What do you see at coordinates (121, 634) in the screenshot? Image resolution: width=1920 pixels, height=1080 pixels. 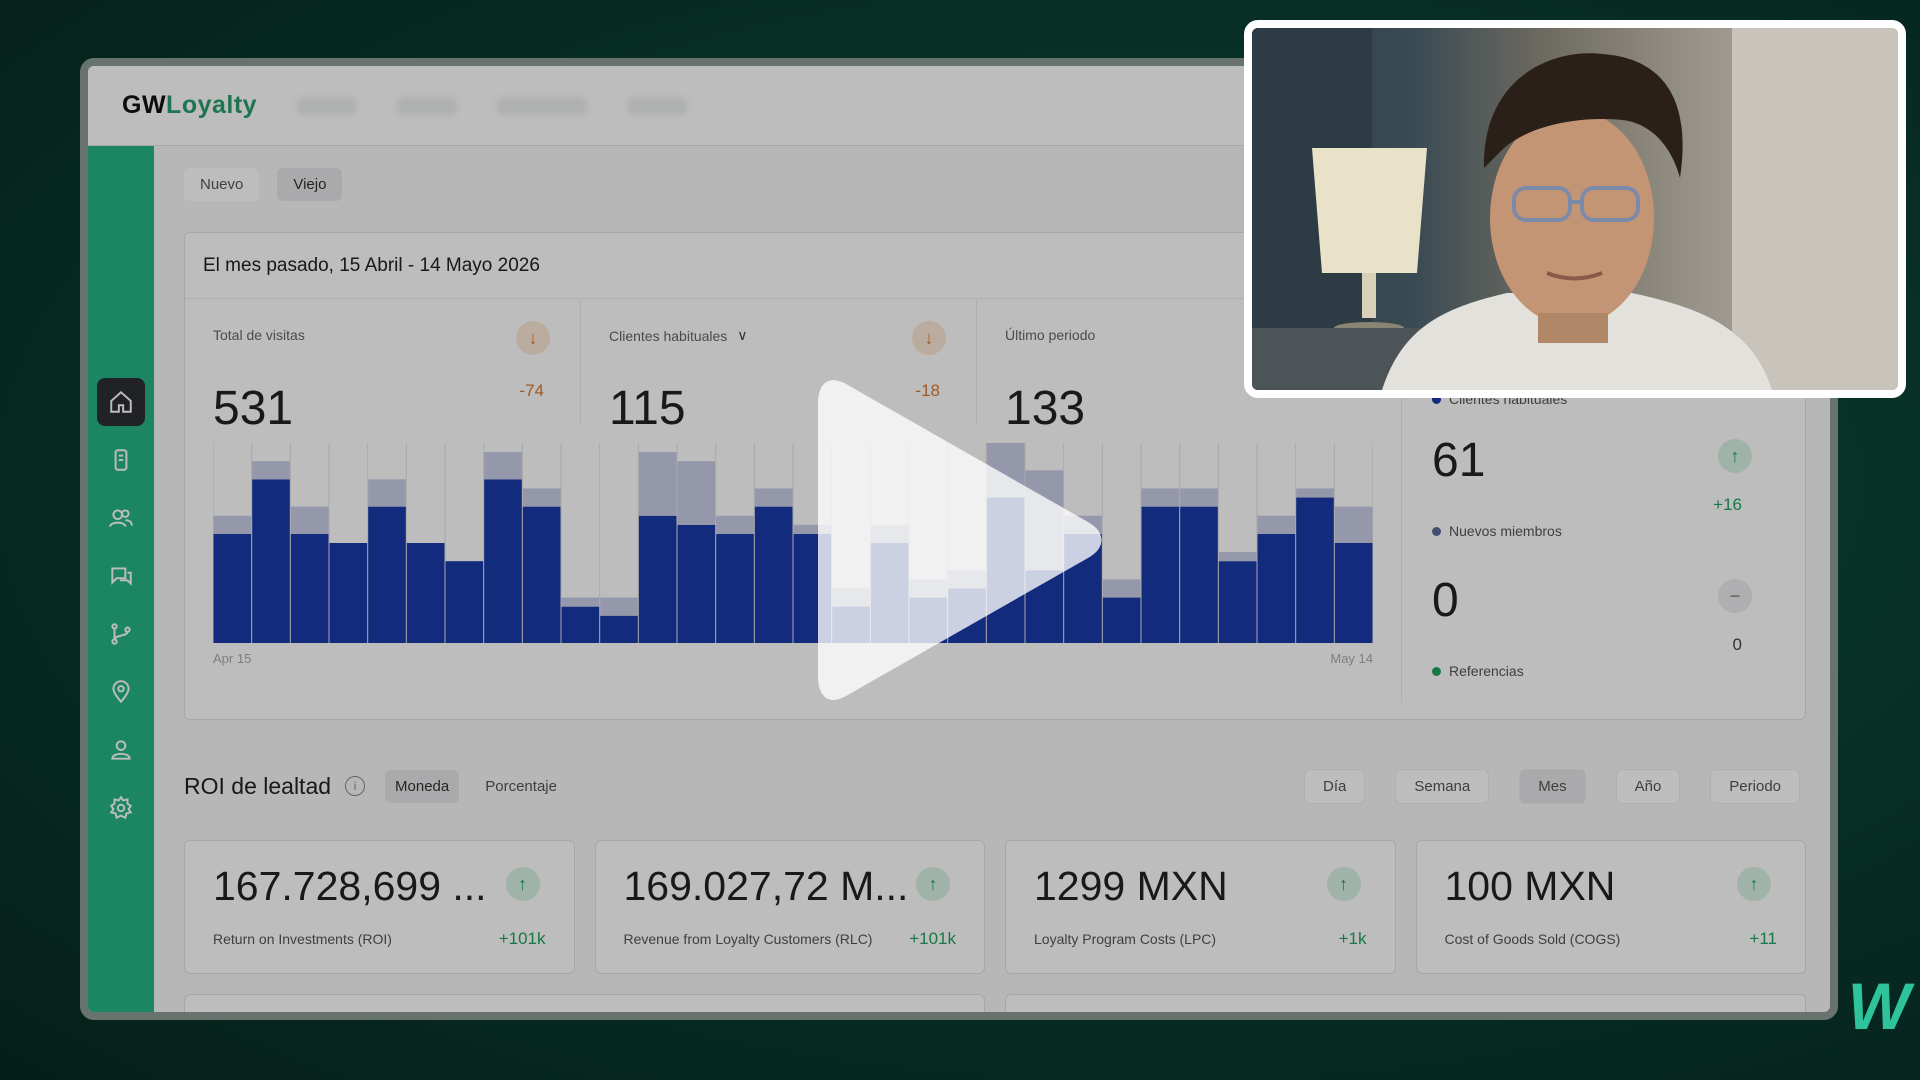 I see `sidebar-item-branch` at bounding box center [121, 634].